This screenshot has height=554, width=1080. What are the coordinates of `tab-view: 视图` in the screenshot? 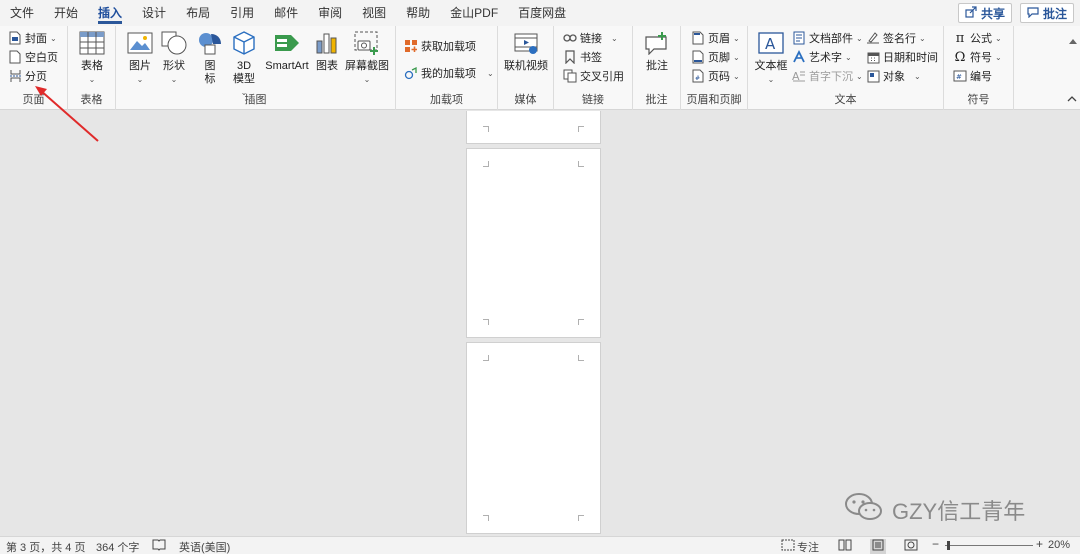 It's located at (374, 13).